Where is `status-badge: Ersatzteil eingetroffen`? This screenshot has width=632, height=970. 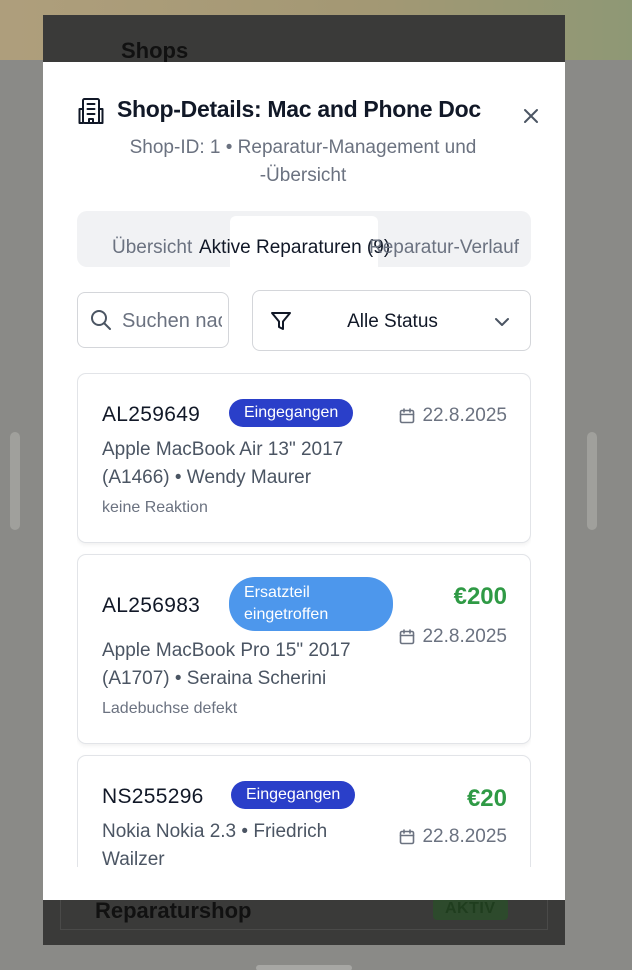
status-badge: Ersatzteil eingetroffen is located at coordinates (311, 604).